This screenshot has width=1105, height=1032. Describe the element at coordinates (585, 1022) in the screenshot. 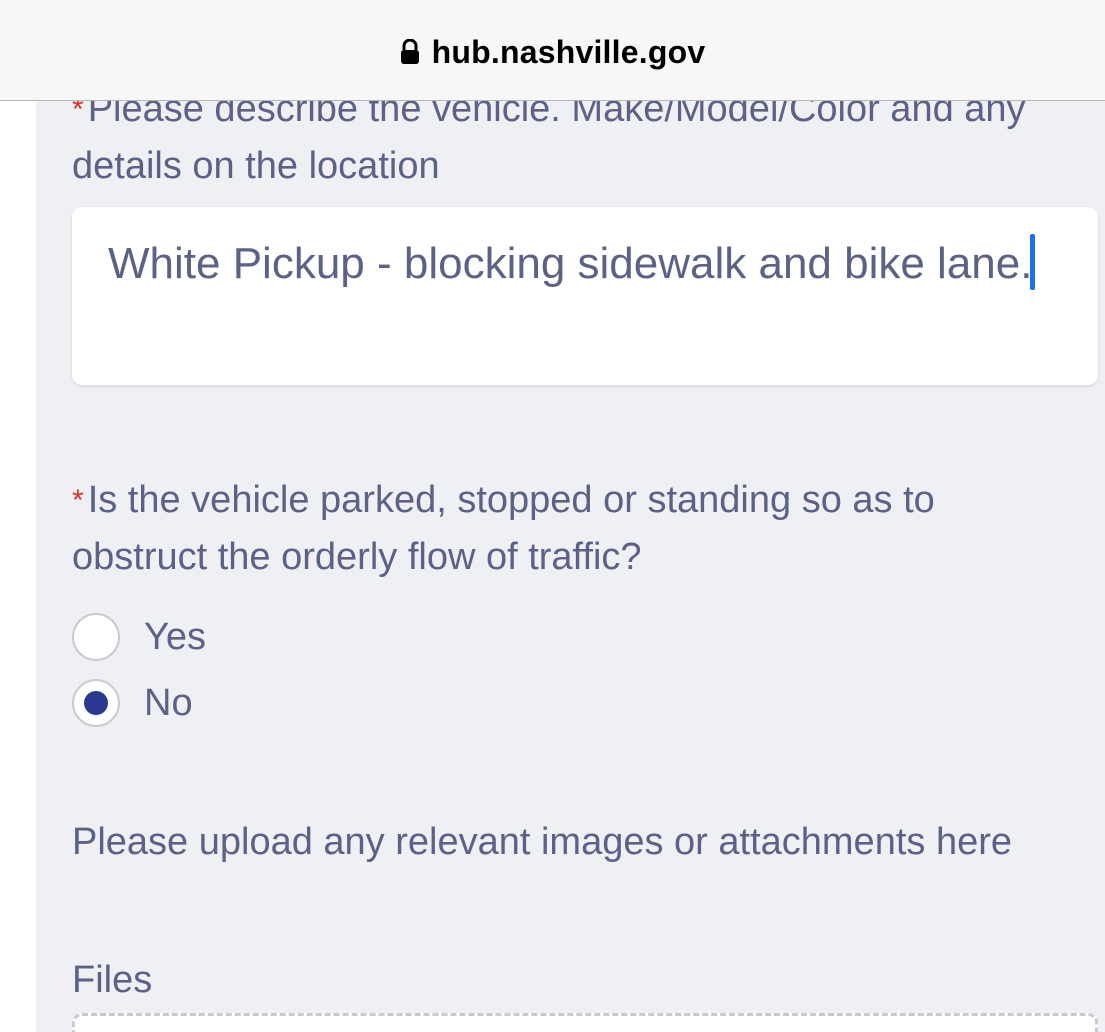

I see `file-dropzone` at that location.